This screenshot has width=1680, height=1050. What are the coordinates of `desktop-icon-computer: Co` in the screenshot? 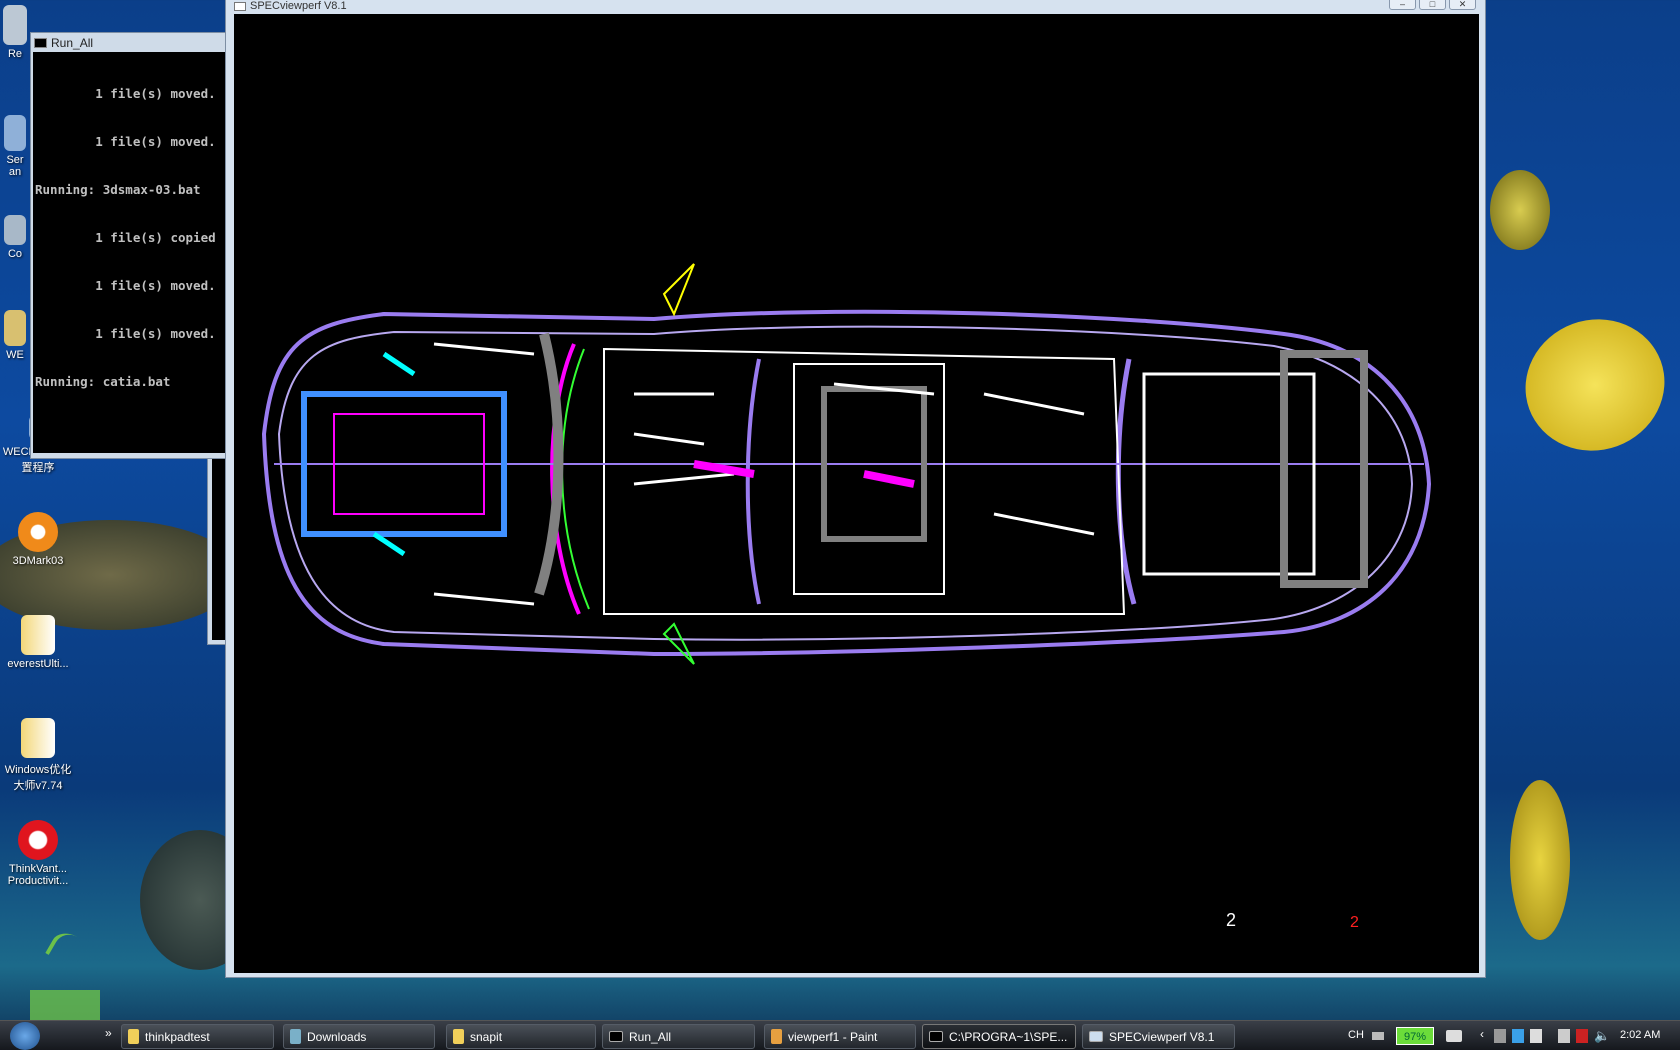 It's located at (15, 237).